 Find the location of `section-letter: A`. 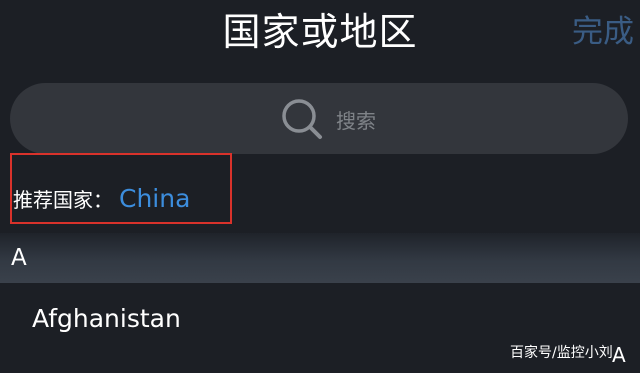

section-letter: A is located at coordinates (19, 258).